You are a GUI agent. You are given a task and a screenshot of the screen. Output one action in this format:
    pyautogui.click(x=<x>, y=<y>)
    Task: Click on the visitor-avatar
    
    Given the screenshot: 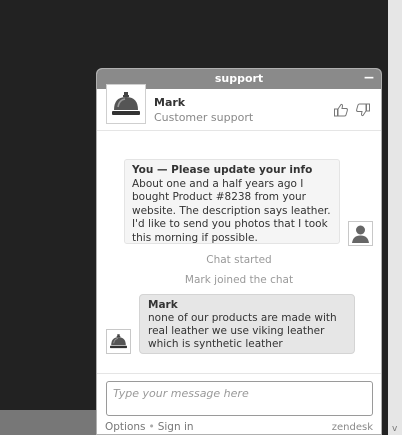 What is the action you would take?
    pyautogui.click(x=360, y=233)
    